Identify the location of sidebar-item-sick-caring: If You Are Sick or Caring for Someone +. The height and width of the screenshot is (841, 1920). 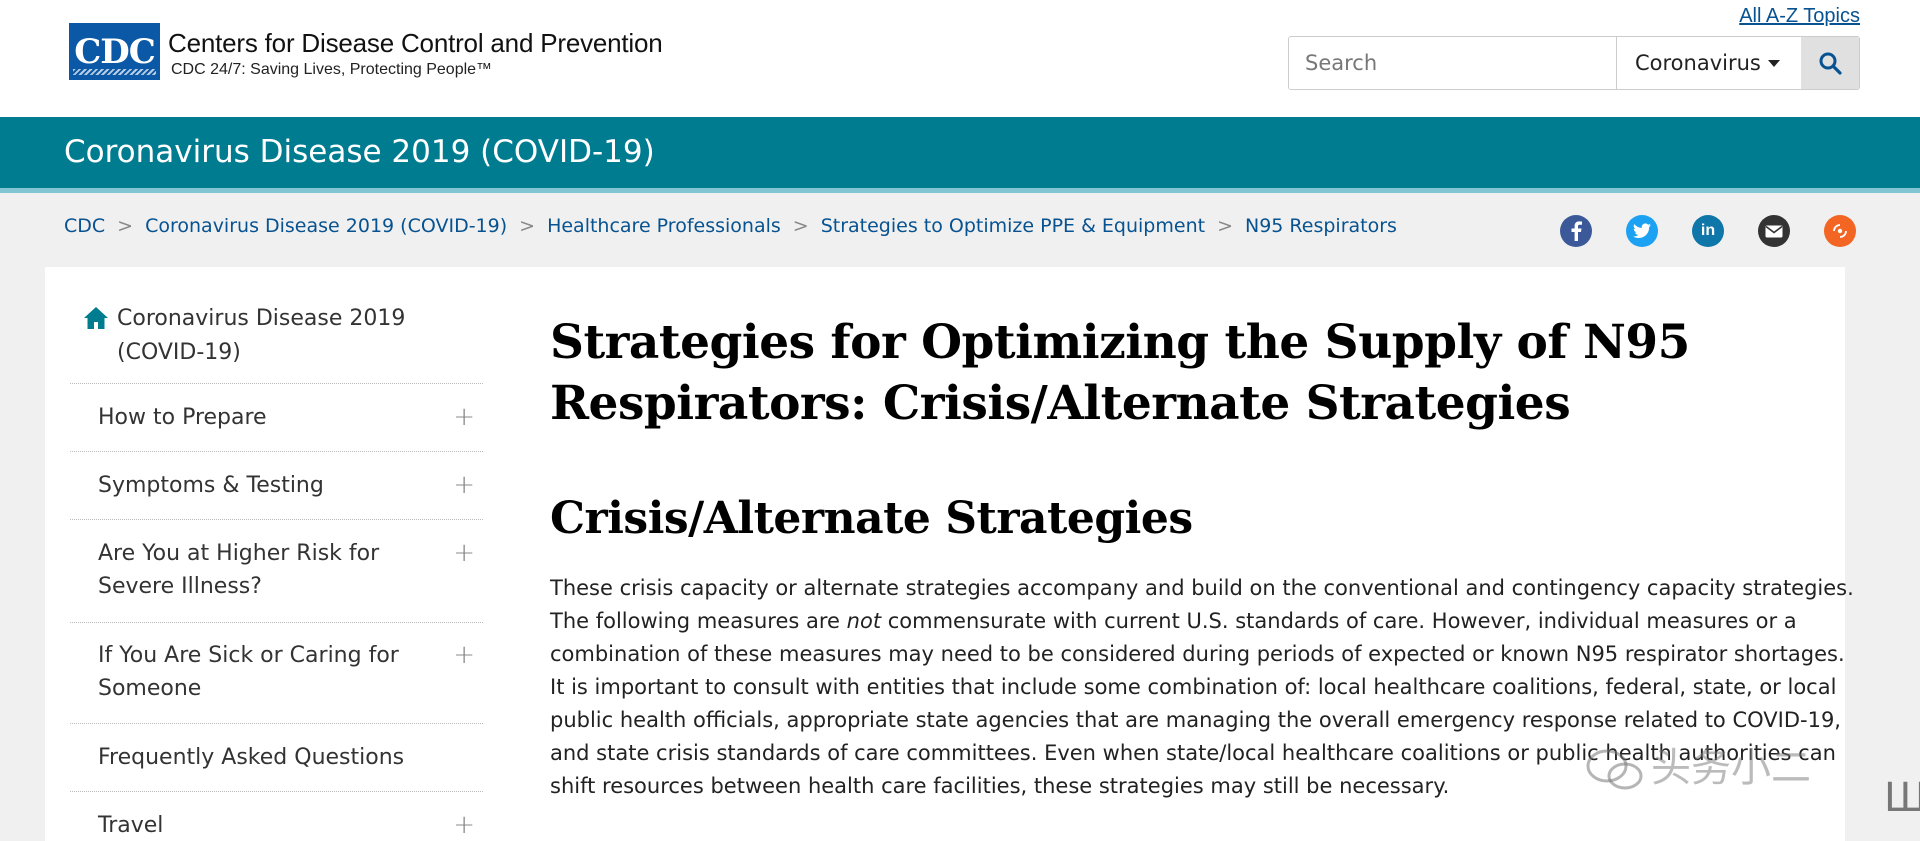
(276, 672).